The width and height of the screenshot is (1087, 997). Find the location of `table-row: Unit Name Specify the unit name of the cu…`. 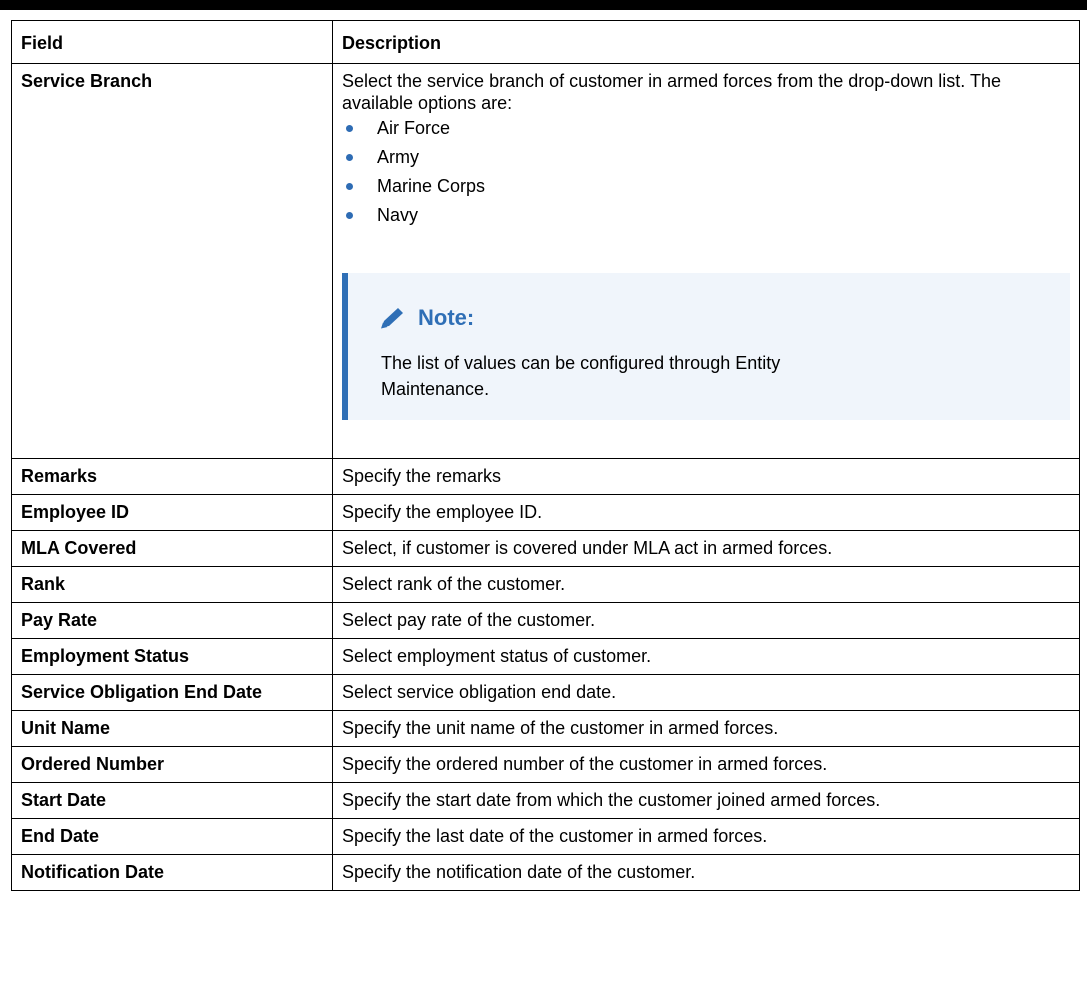

table-row: Unit Name Specify the unit name of the cu… is located at coordinates (545, 728).